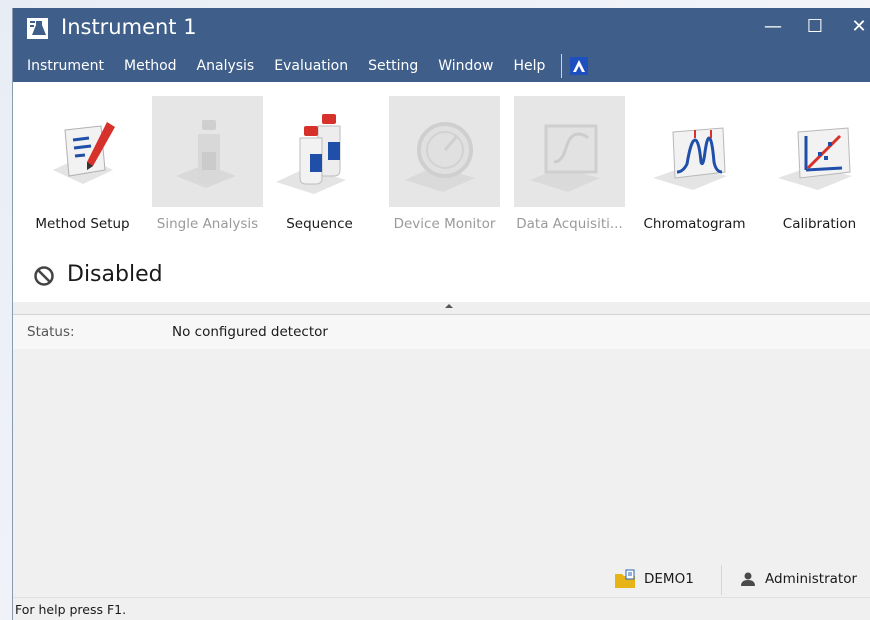 Image resolution: width=870 pixels, height=620 pixels. What do you see at coordinates (819, 224) in the screenshot?
I see `calibration-label: Calibration` at bounding box center [819, 224].